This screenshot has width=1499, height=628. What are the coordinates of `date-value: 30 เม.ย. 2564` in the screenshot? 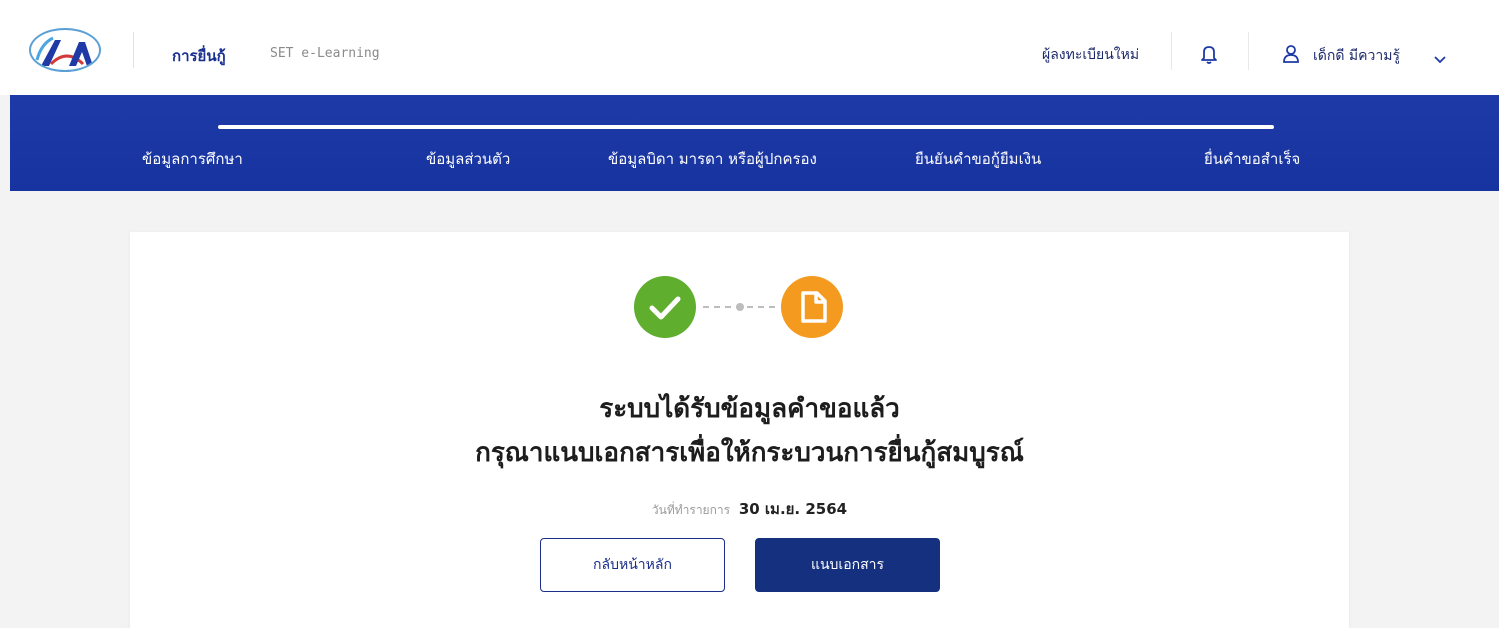 It's located at (793, 509).